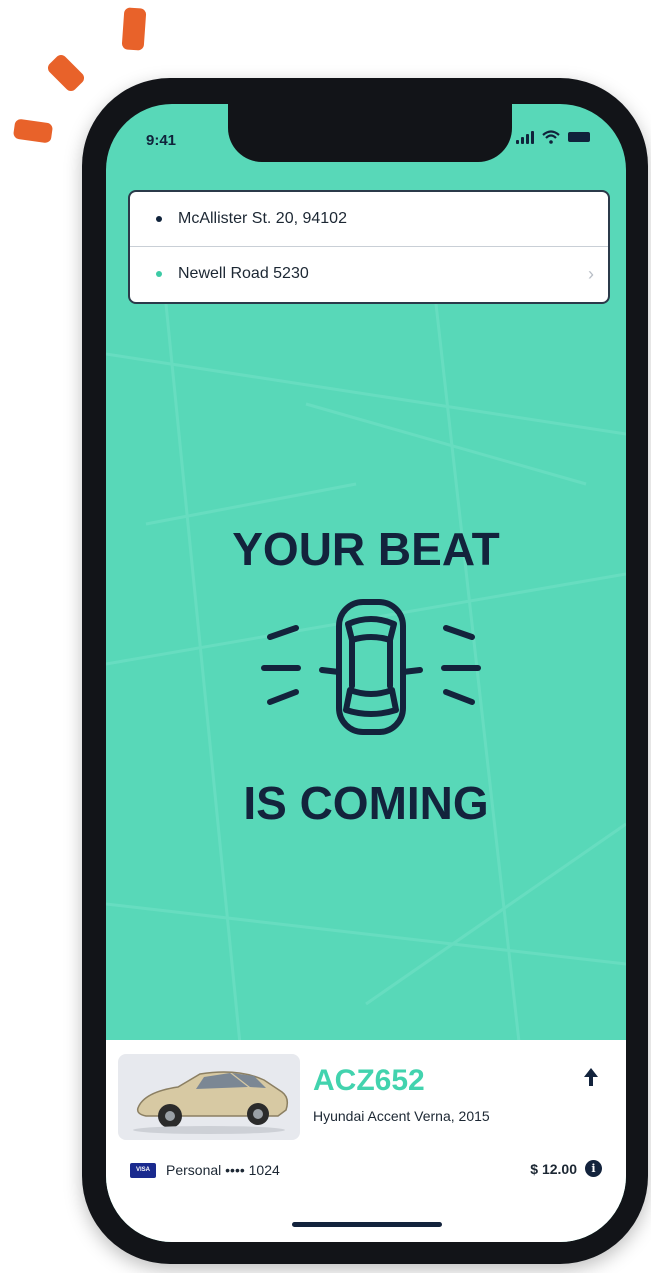 Image resolution: width=651 pixels, height=1273 pixels. Describe the element at coordinates (243, 273) in the screenshot. I see `destination-address: Newell Road 5230` at that location.